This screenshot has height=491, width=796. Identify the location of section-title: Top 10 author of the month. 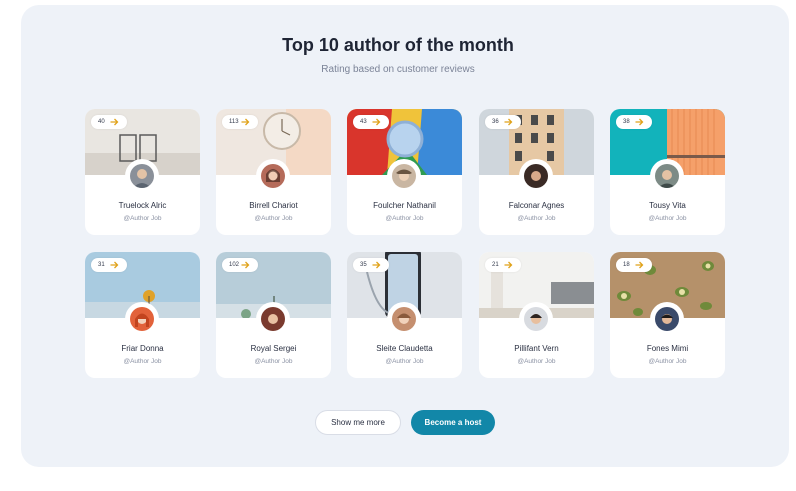
(398, 45).